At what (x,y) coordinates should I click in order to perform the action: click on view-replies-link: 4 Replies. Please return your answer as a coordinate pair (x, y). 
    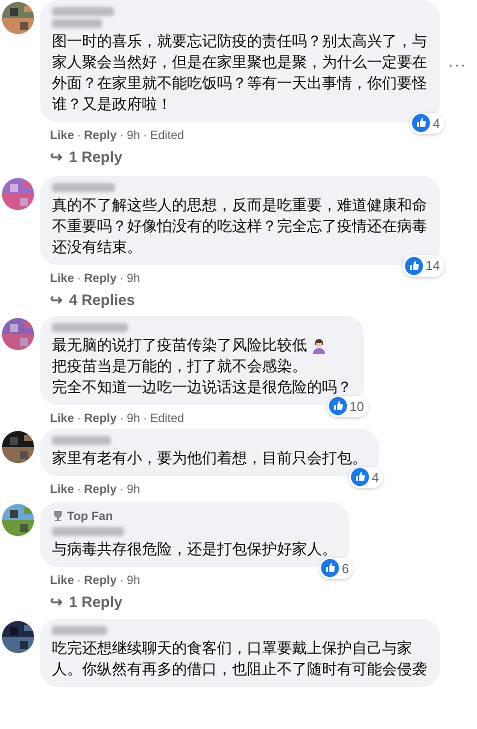
    Looking at the image, I should click on (102, 301).